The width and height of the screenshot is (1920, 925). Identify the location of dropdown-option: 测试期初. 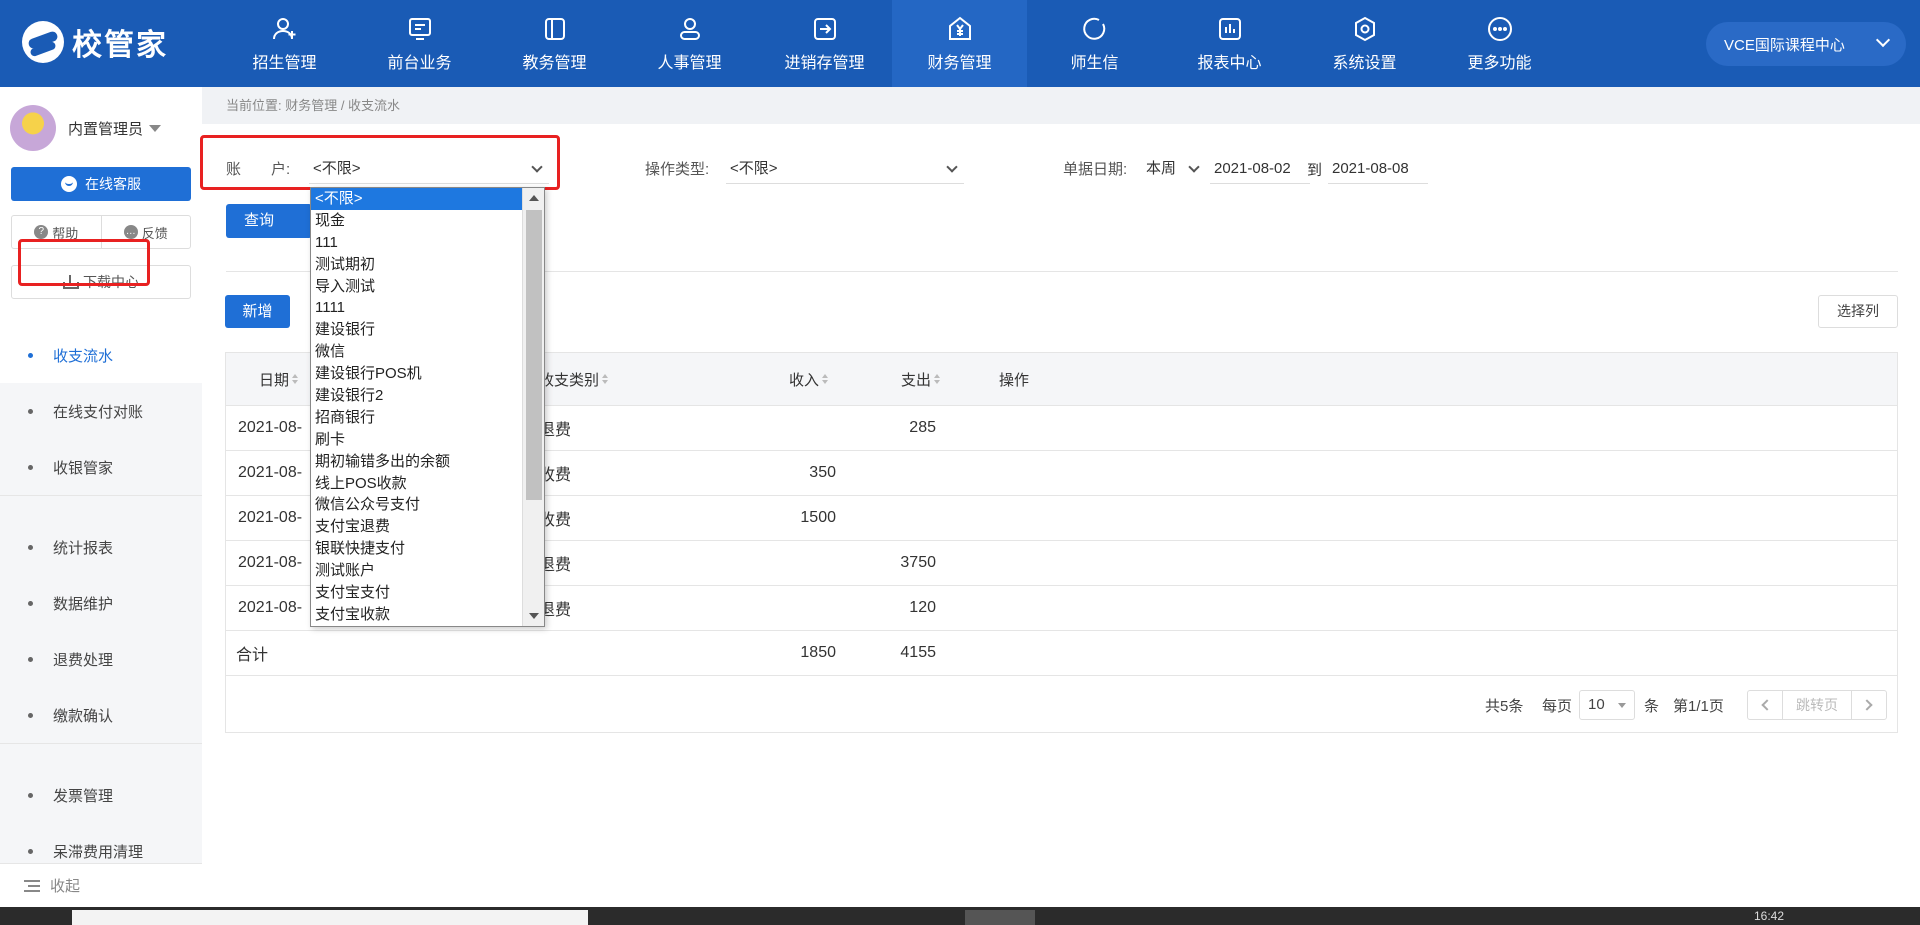
(416, 265).